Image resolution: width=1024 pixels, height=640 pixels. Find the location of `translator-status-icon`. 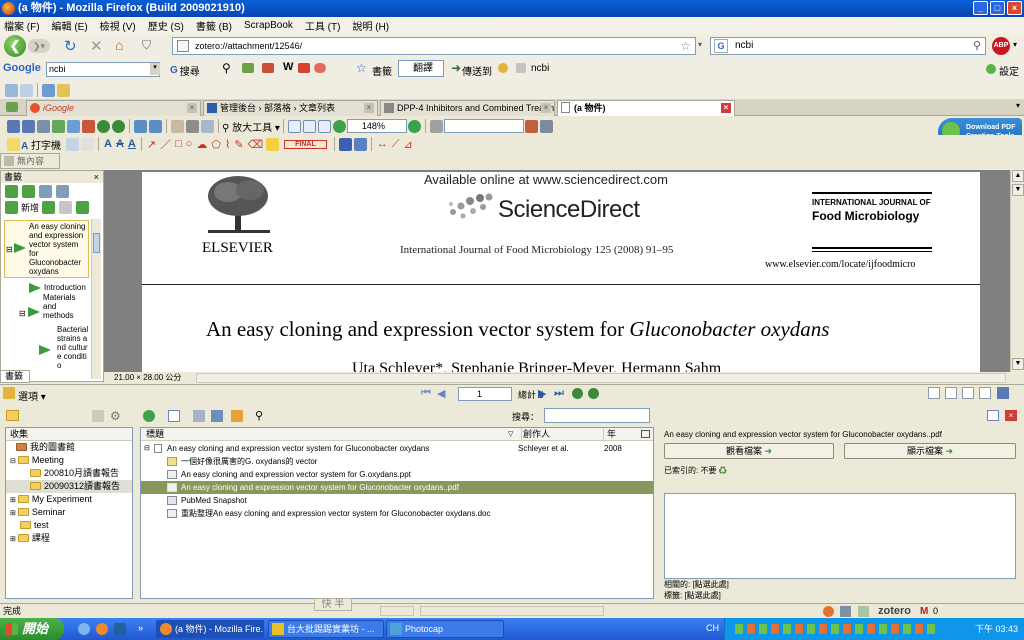

translator-status-icon is located at coordinates (863, 611).